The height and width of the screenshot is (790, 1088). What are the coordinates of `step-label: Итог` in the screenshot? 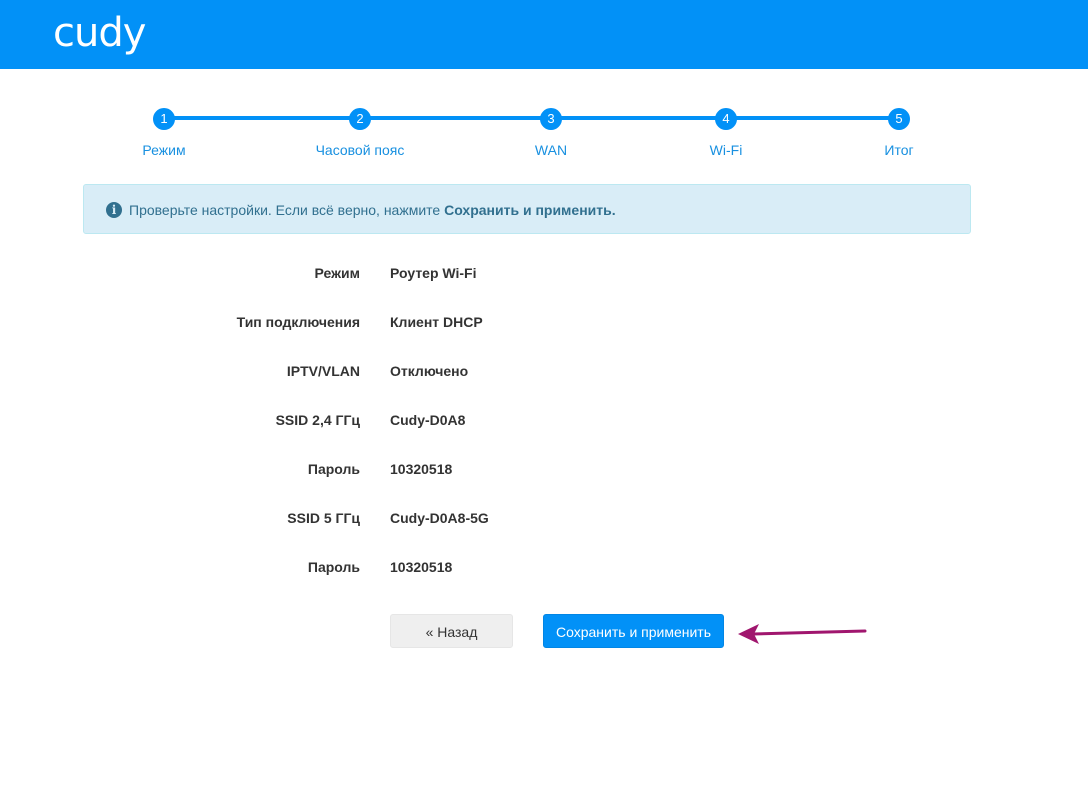 It's located at (899, 150).